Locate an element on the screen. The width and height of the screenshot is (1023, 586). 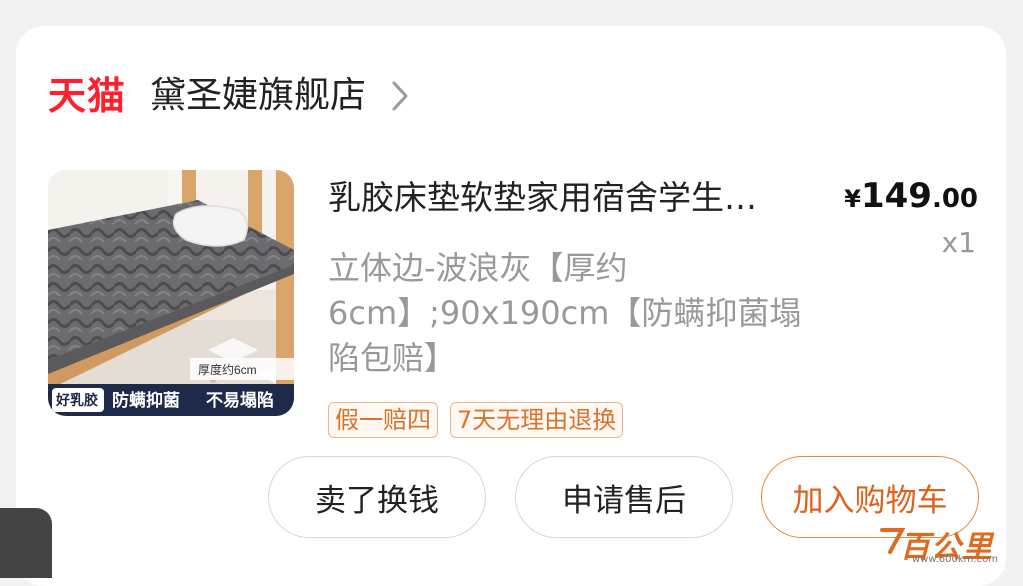
price-integer: 149 is located at coordinates (896, 196).